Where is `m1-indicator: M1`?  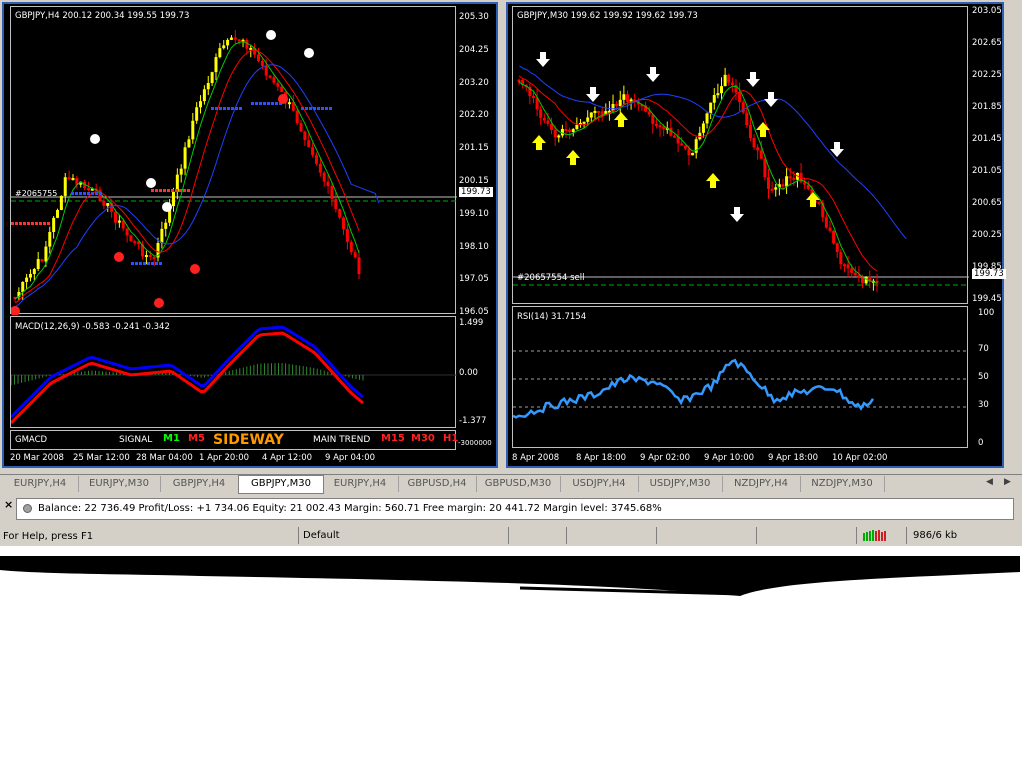 m1-indicator: M1 is located at coordinates (171, 438).